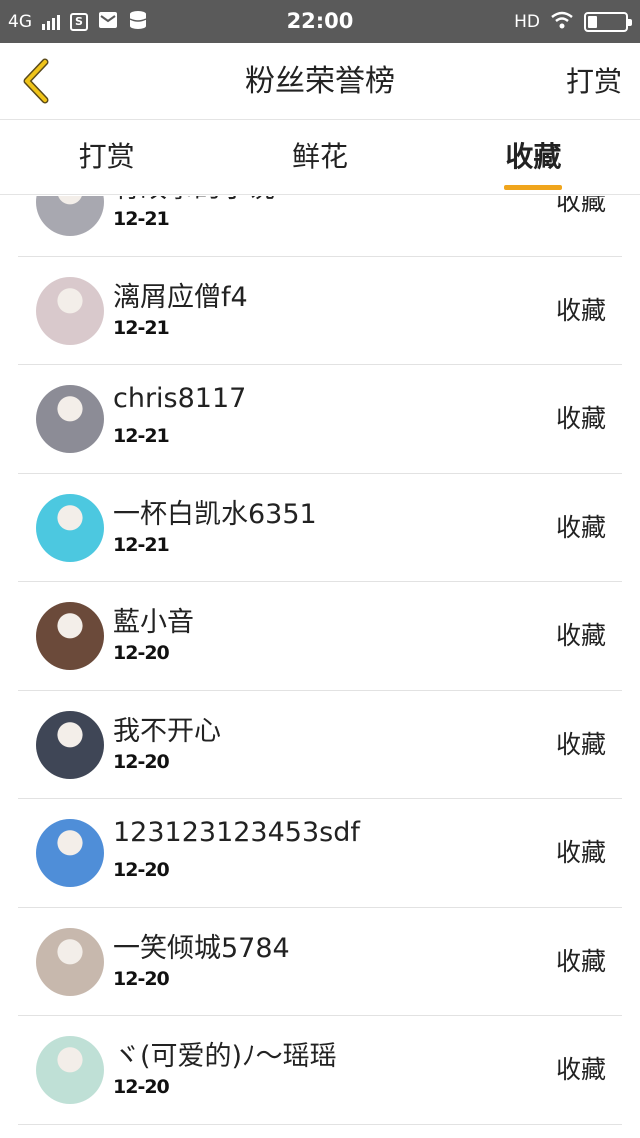 The height and width of the screenshot is (1138, 640). Describe the element at coordinates (320, 226) in the screenshot. I see `list-item: 有故事的小说 12-21 收藏` at that location.